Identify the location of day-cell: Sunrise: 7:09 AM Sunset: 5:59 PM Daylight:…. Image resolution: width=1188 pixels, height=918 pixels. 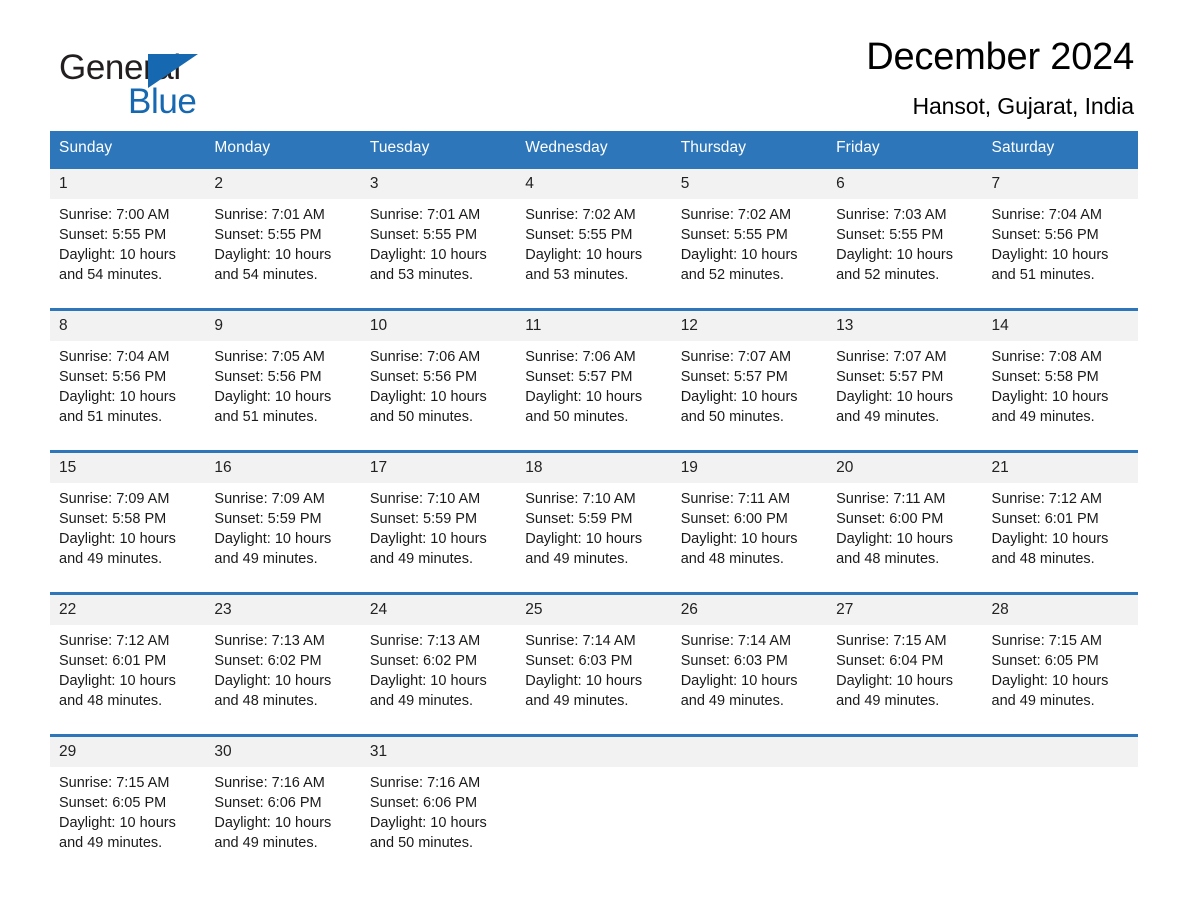
(283, 529).